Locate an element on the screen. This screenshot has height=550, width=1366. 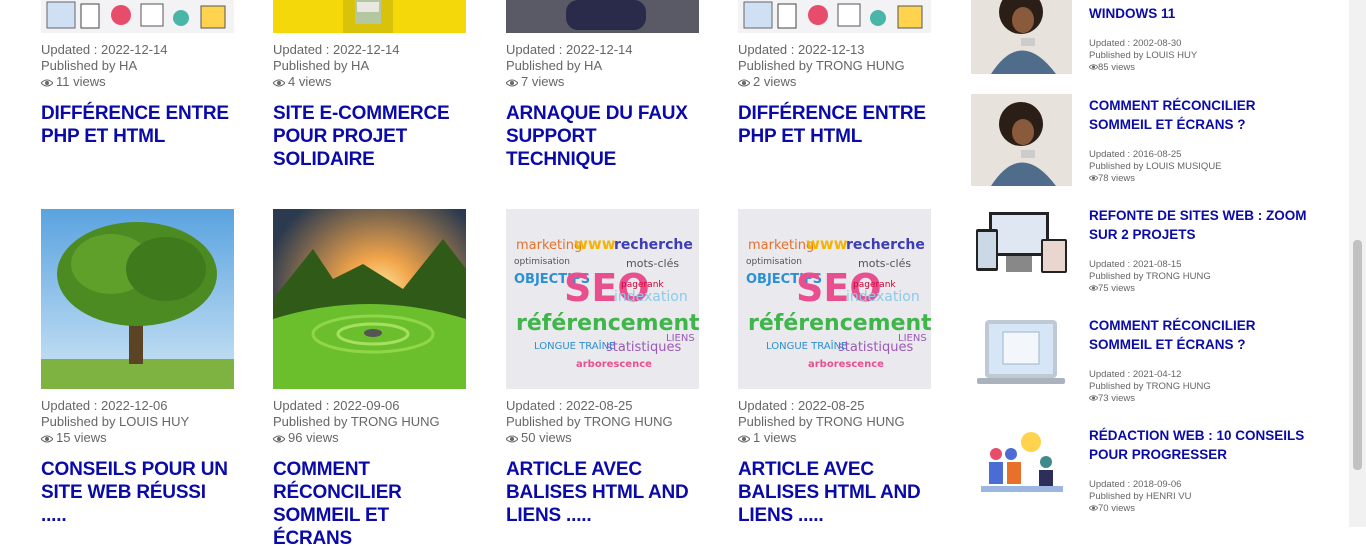
sidebar-post-views: 70 views is located at coordinates (1116, 508).